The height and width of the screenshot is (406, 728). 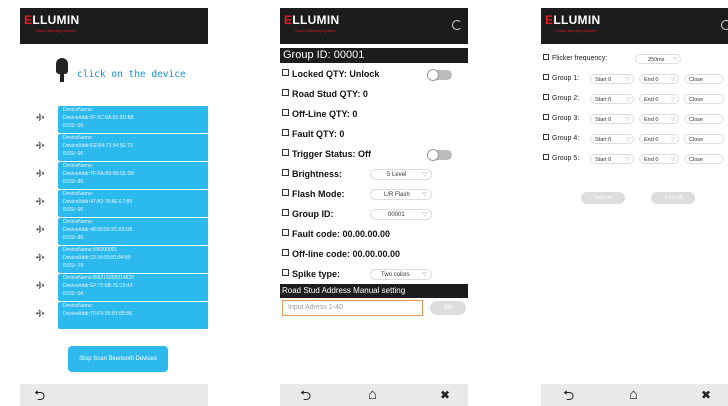 What do you see at coordinates (397, 175) in the screenshot?
I see `brightness-value: 5 Level` at bounding box center [397, 175].